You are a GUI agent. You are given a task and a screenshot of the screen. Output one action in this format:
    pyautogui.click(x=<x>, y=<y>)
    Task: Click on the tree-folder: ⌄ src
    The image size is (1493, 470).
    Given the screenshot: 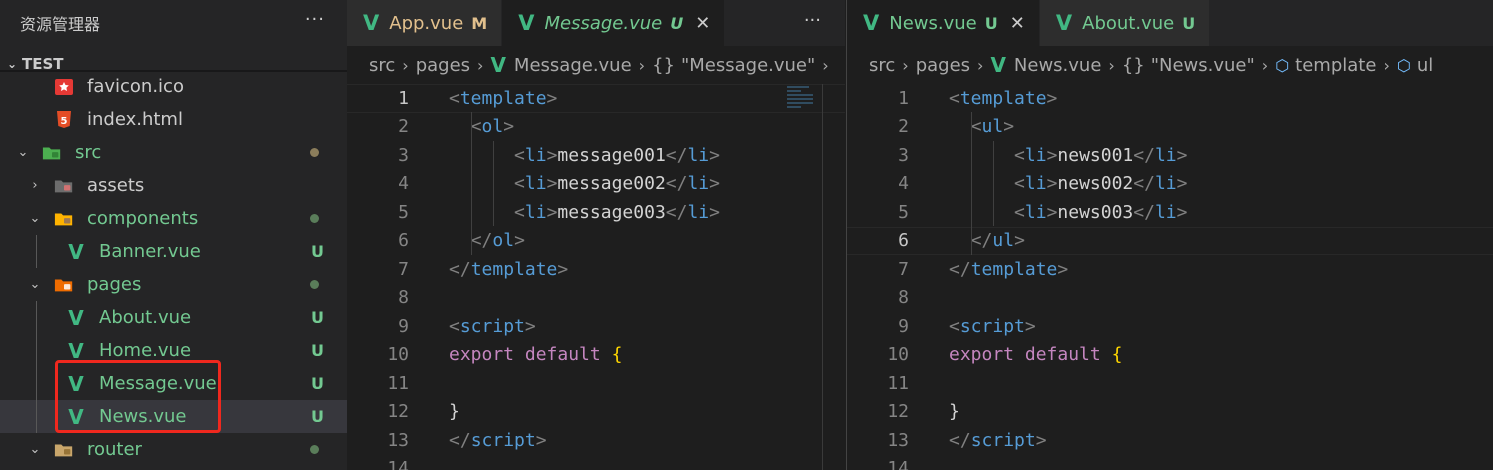 What is the action you would take?
    pyautogui.click(x=173, y=152)
    